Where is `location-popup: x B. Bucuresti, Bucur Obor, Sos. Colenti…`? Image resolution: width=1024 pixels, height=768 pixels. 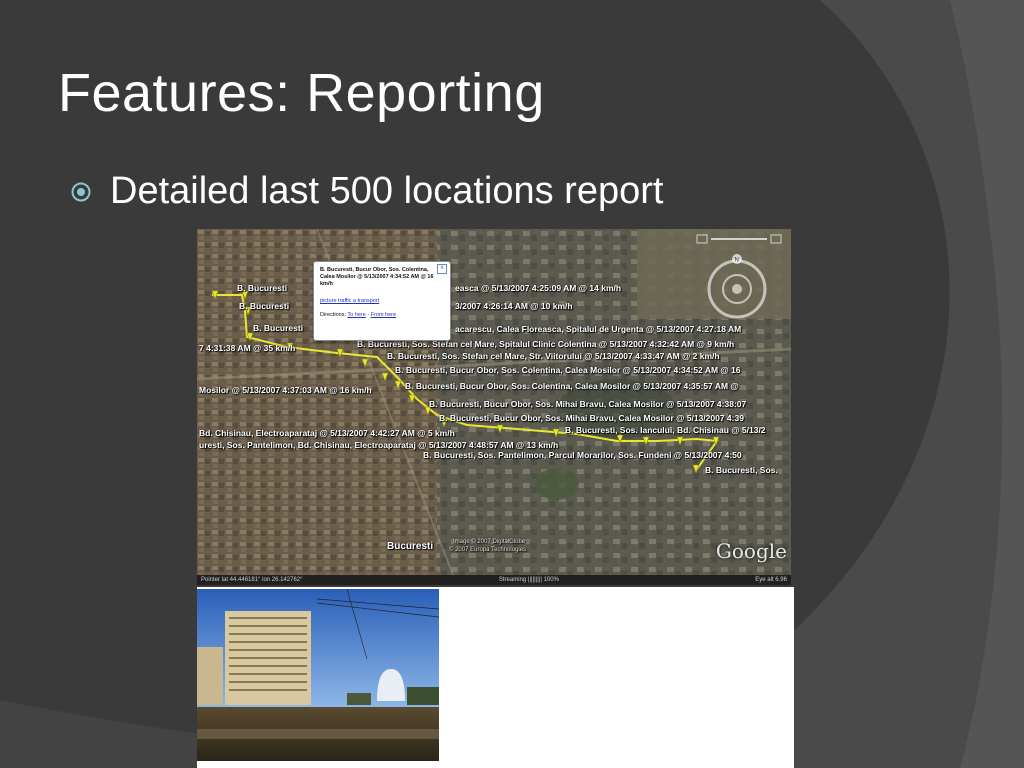
location-popup: x B. Bucuresti, Bucur Obor, Sos. Colenti… is located at coordinates (382, 301).